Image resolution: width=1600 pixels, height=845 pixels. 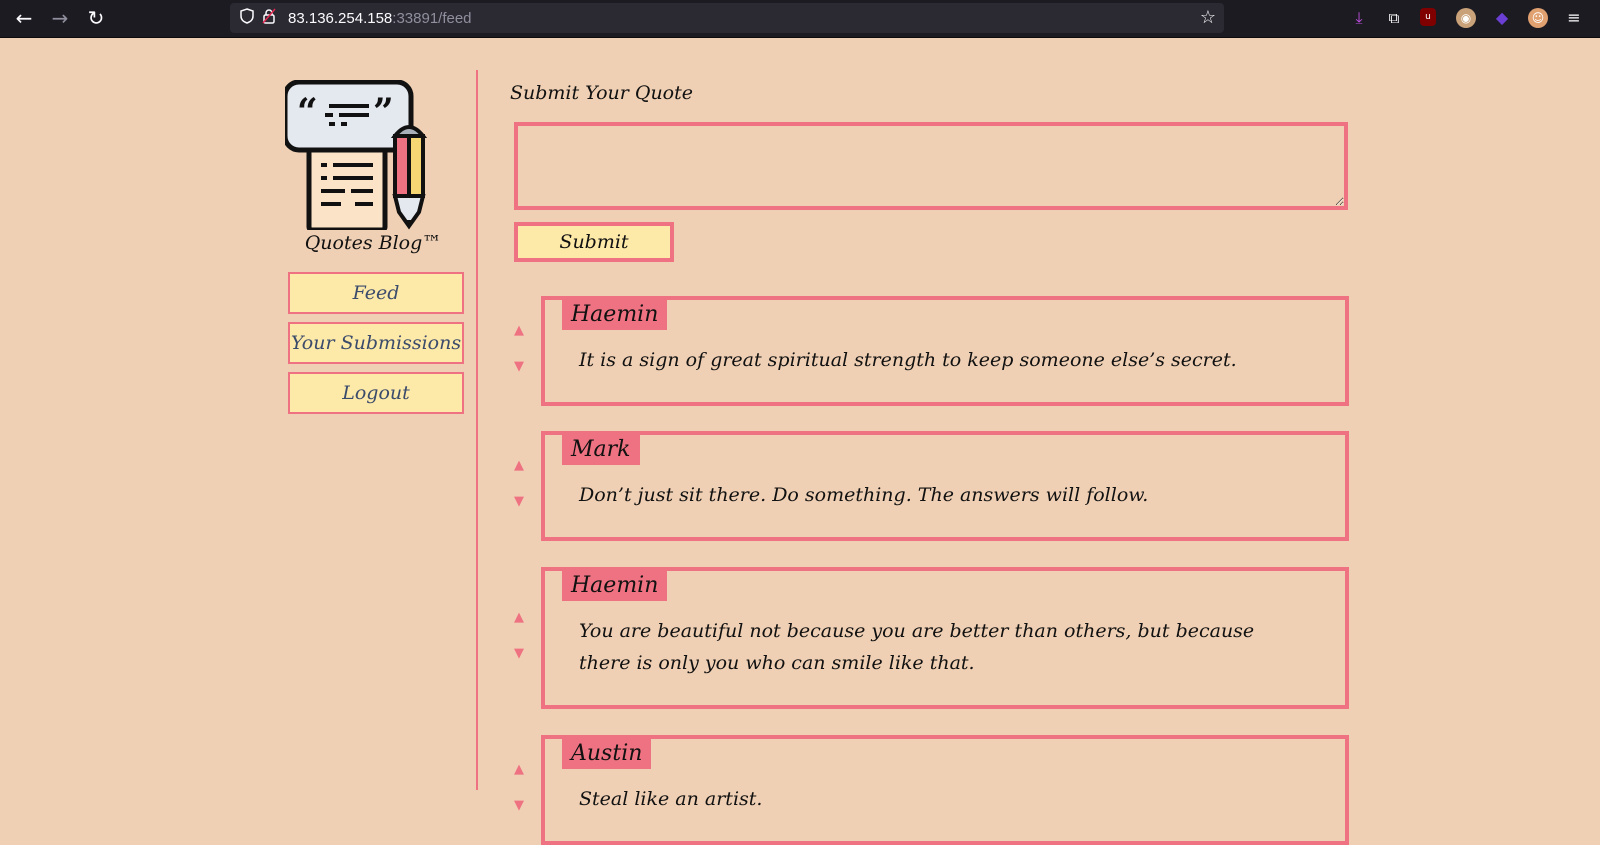 What do you see at coordinates (1428, 17) in the screenshot?
I see `ublock-icon: u` at bounding box center [1428, 17].